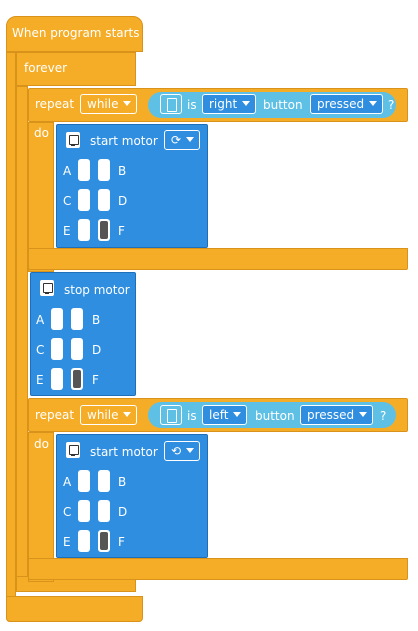  I want to click on start-motor-label-2: start motor, so click(124, 452).